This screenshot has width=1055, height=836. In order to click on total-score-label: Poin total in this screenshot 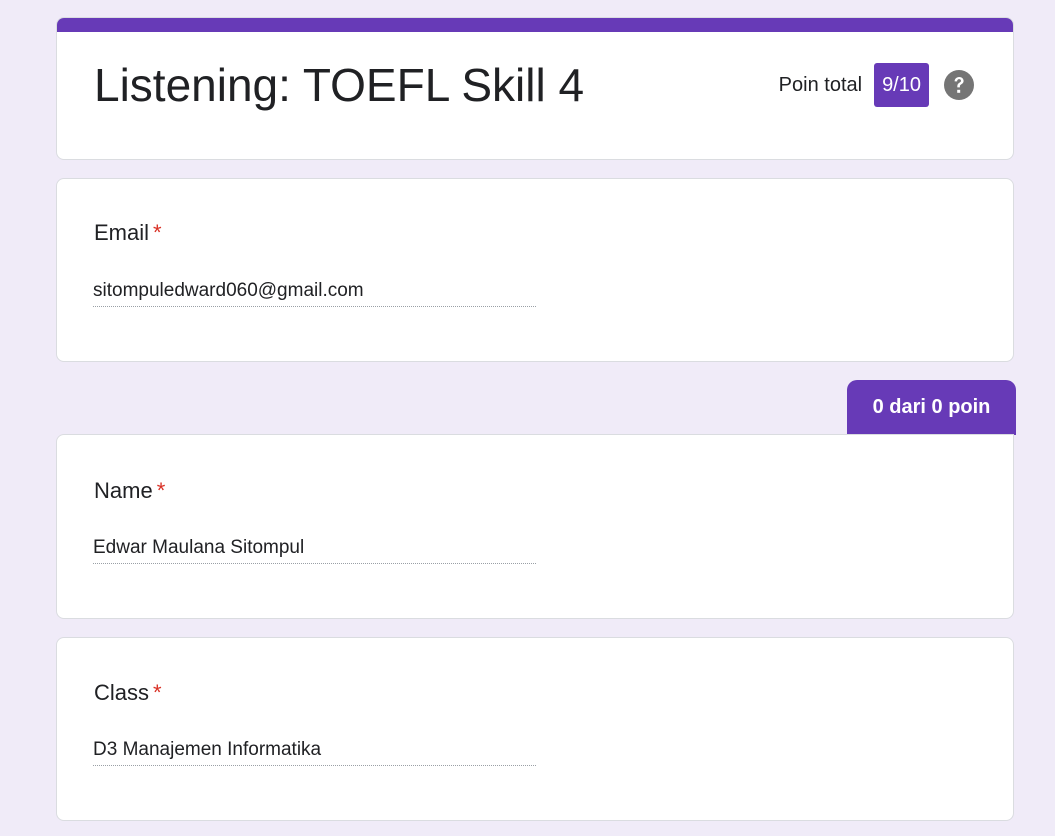, I will do `click(820, 84)`.